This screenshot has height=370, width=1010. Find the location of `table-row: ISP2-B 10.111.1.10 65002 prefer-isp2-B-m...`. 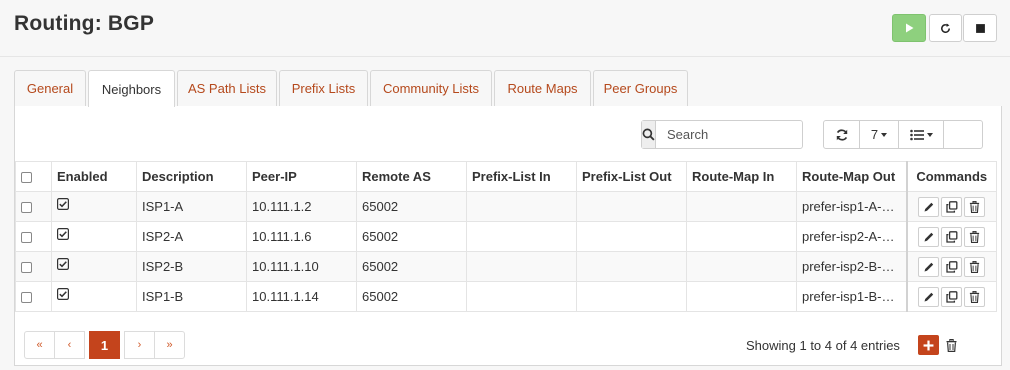

table-row: ISP2-B 10.111.1.10 65002 prefer-isp2-B-m... is located at coordinates (506, 266).